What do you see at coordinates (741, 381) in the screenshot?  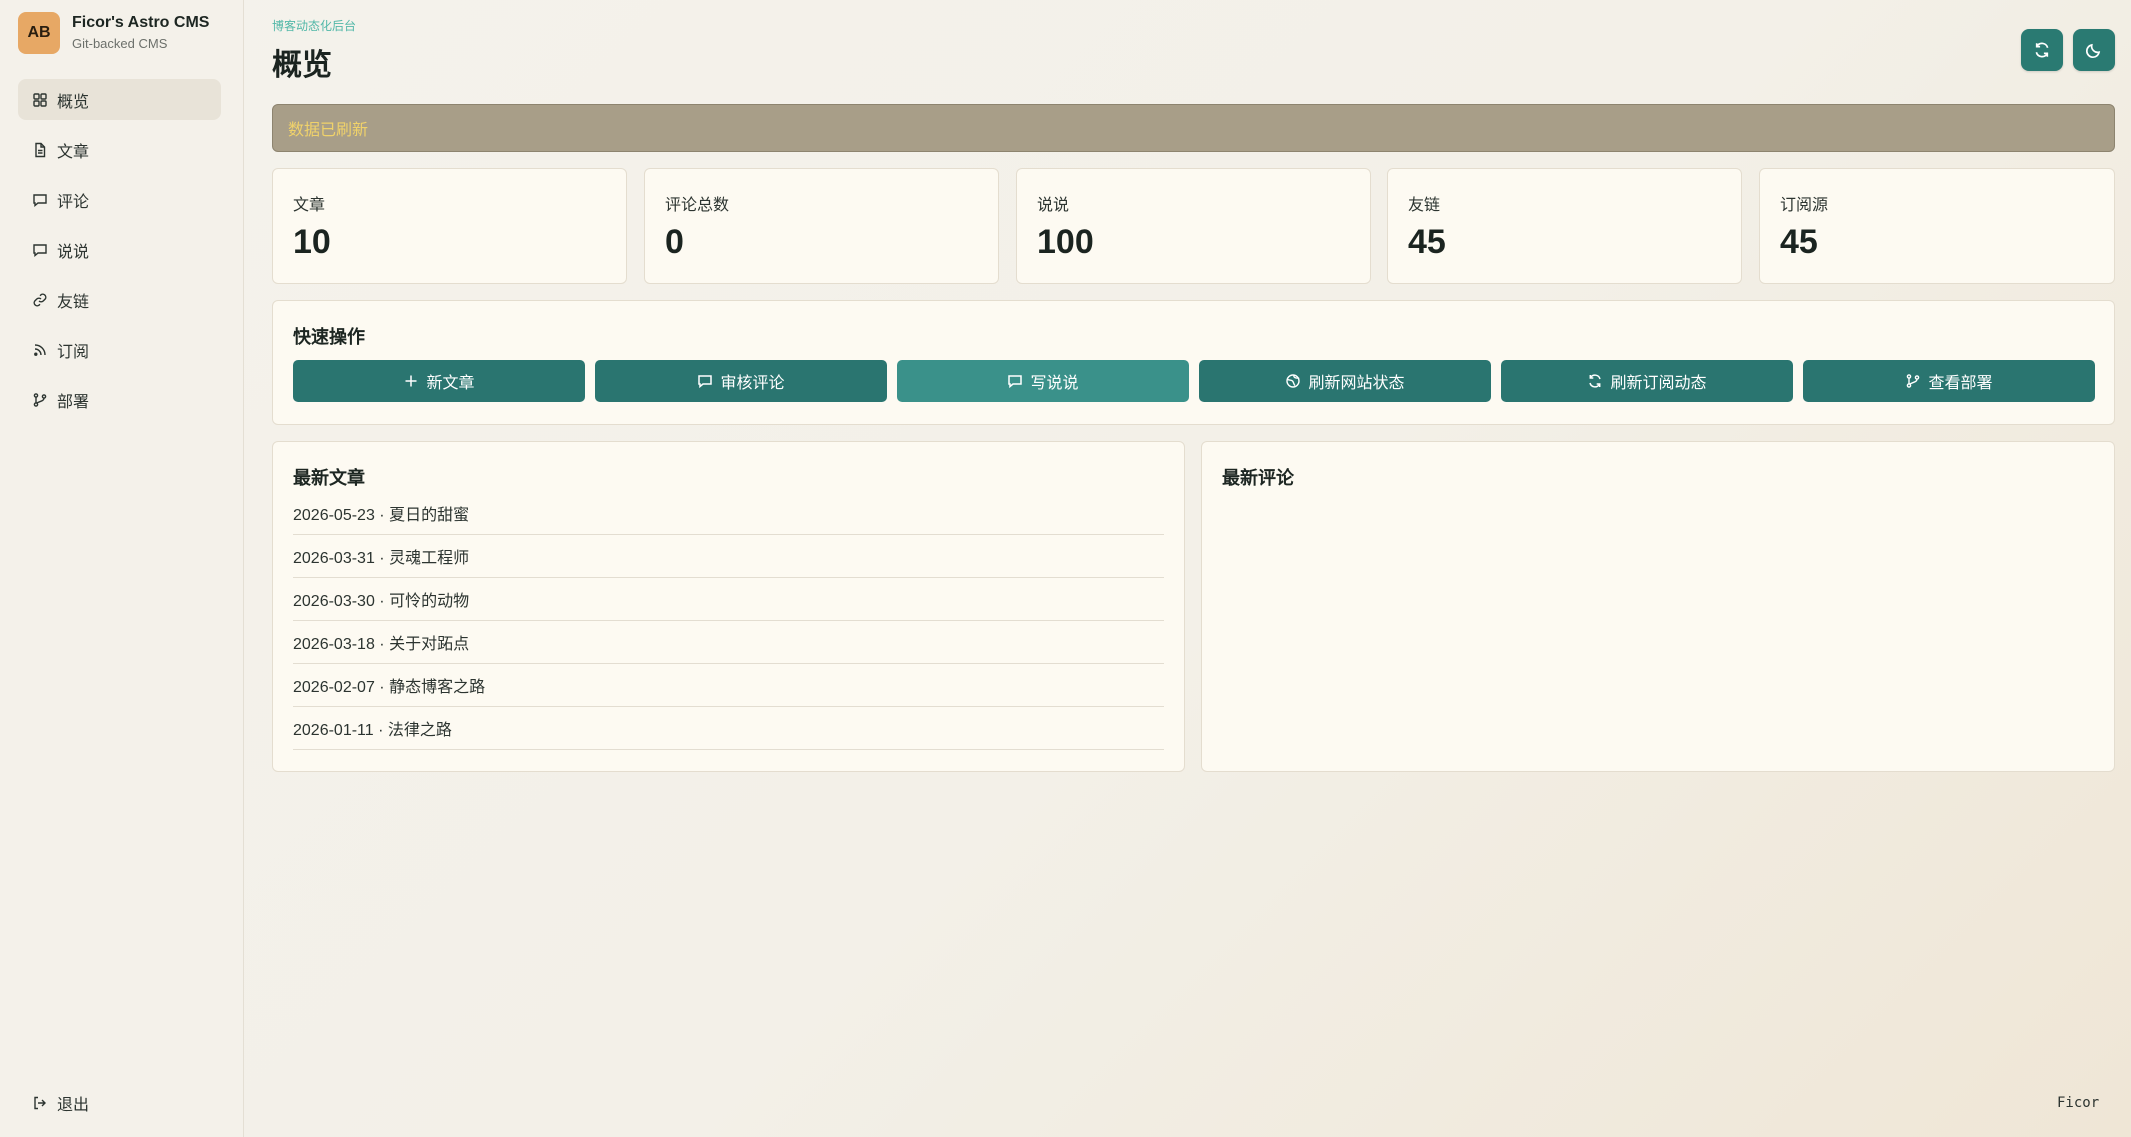 I see `review-comments-button: 审核评论` at bounding box center [741, 381].